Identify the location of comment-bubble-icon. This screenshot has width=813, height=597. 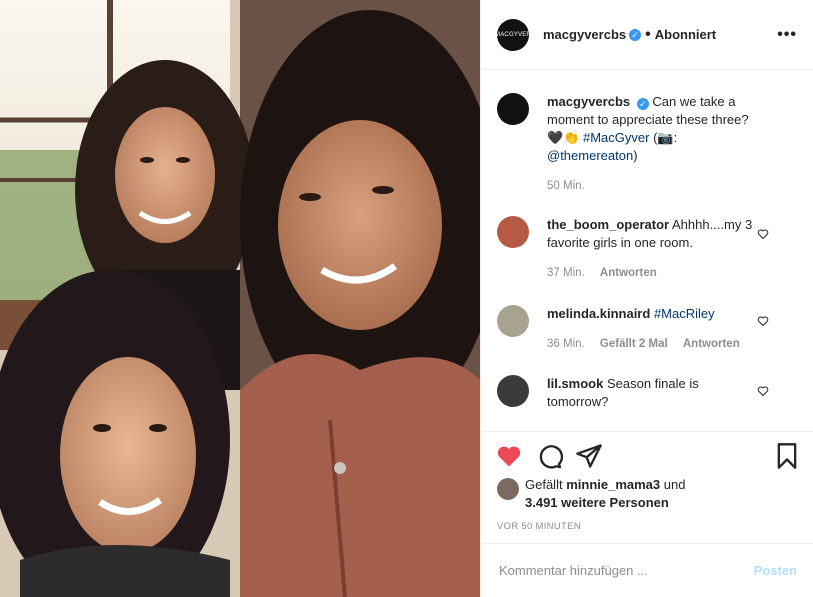
(549, 456).